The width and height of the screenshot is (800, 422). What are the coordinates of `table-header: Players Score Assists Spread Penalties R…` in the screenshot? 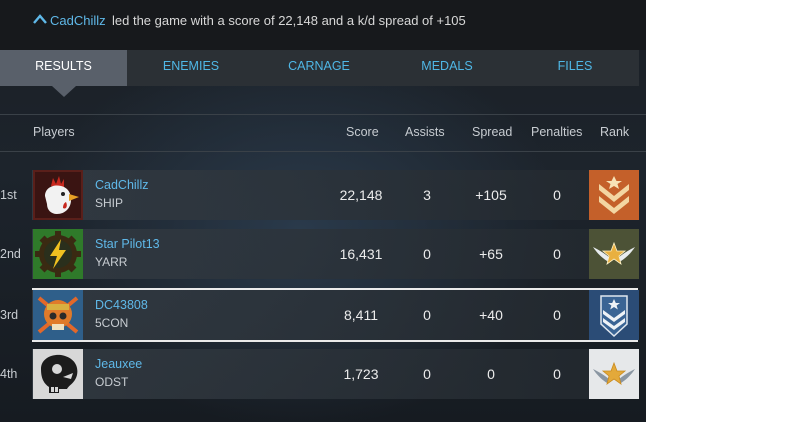 It's located at (323, 133).